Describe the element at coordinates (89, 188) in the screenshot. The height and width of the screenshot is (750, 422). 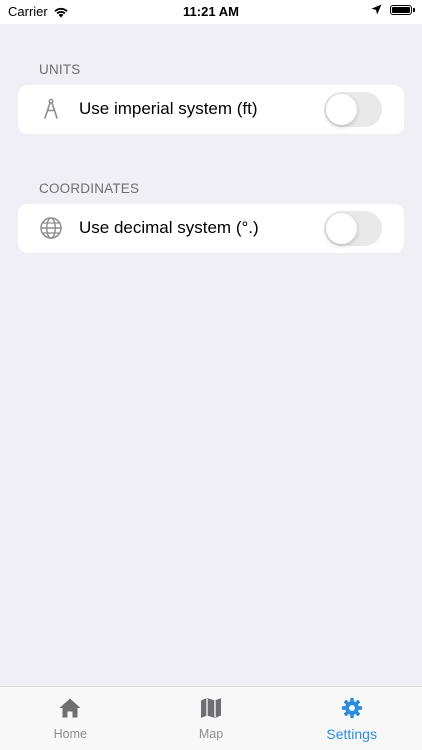
I see `section-header-coordinates: COORDINATES` at that location.